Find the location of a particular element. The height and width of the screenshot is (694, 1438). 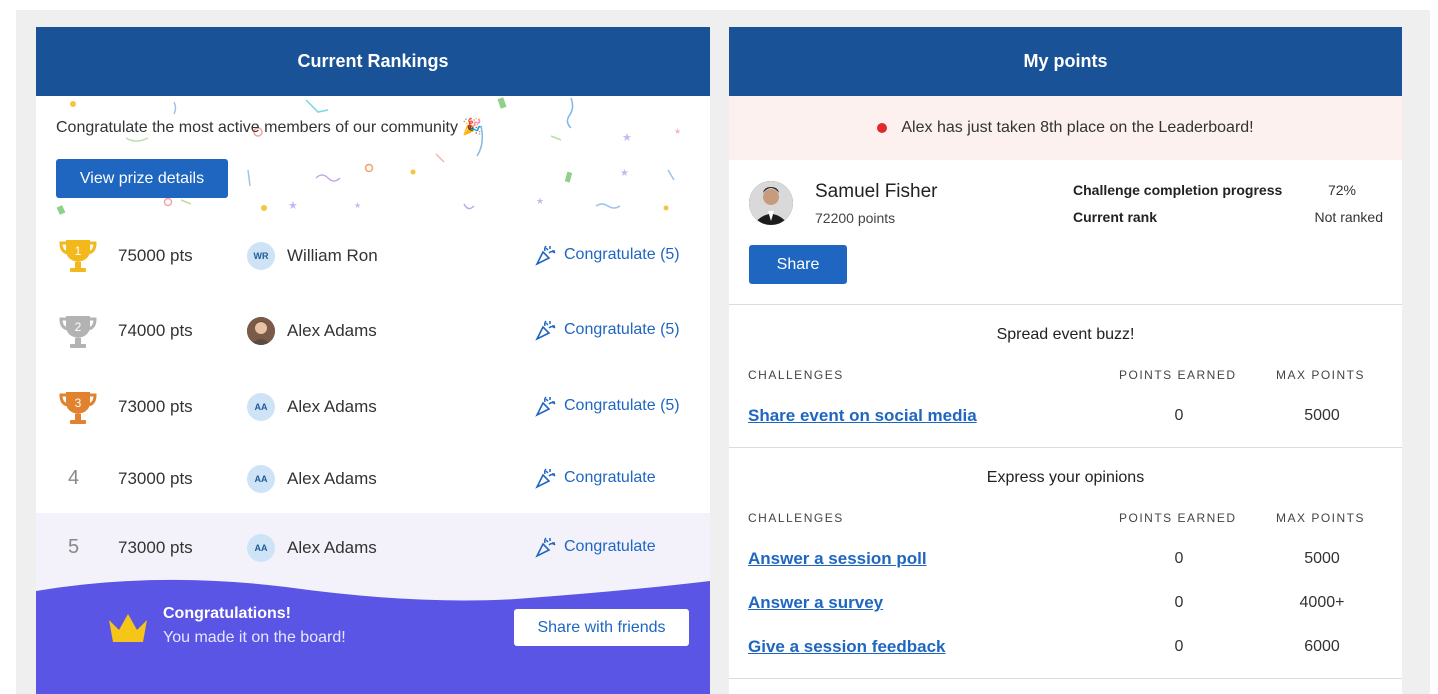

profile-name: Samuel Fisher is located at coordinates (876, 191).